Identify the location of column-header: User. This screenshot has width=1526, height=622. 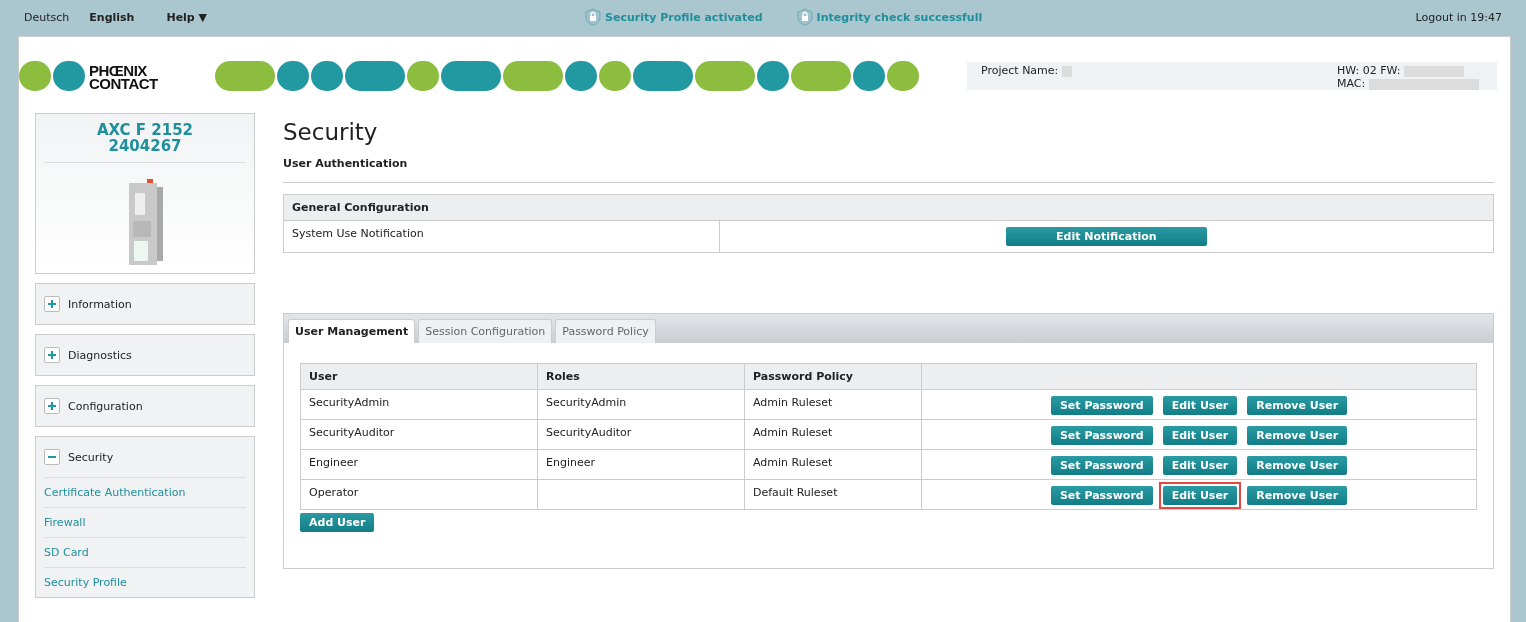
(419, 376).